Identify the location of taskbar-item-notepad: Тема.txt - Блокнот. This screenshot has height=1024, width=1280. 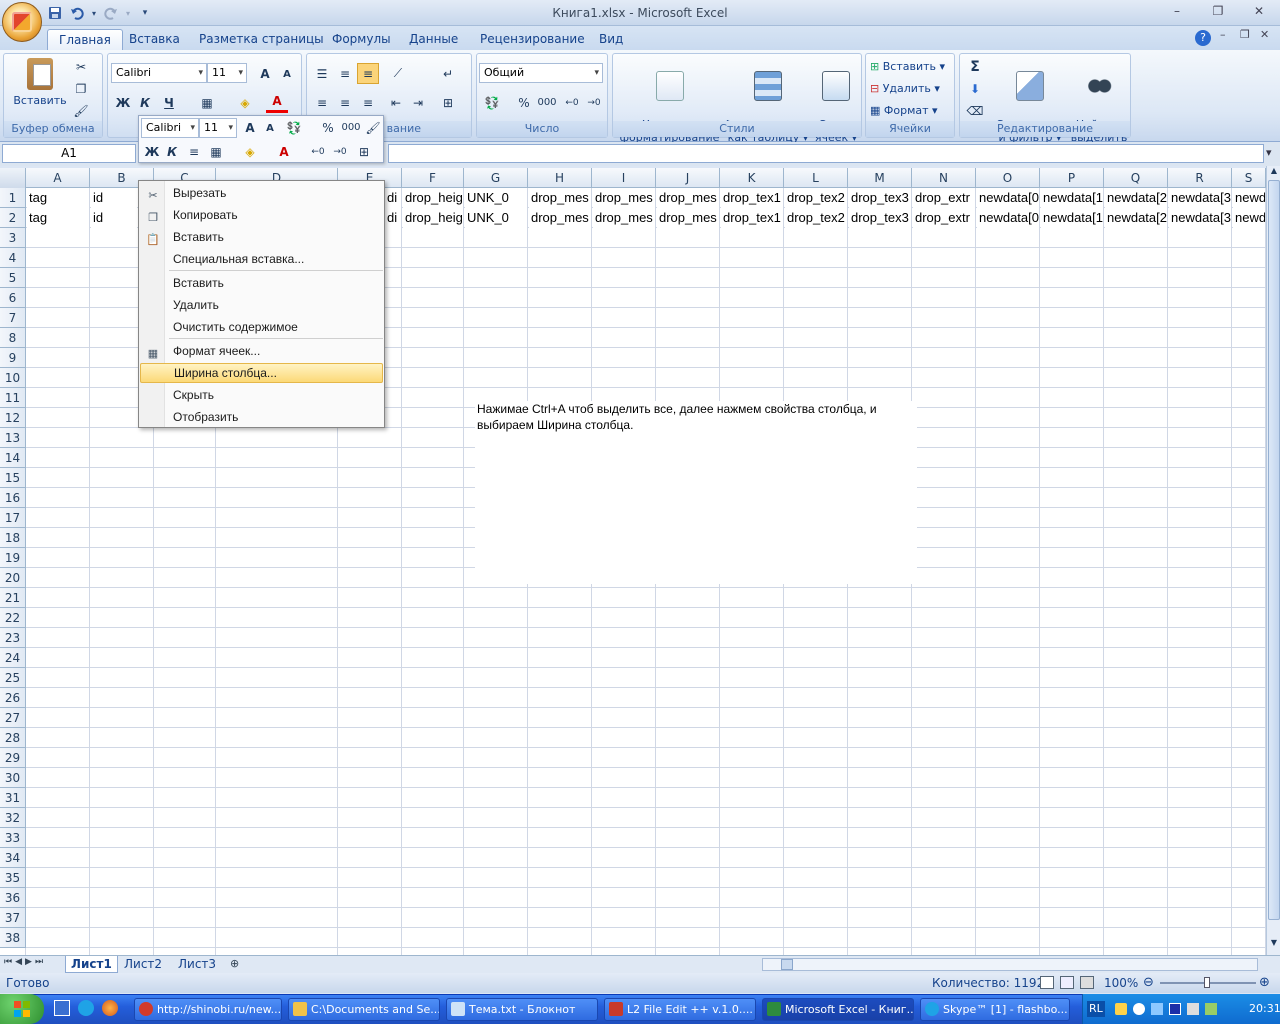
(522, 1009).